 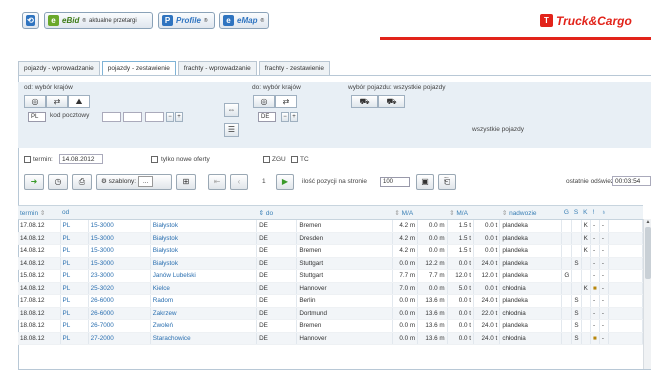 What do you see at coordinates (37, 117) in the screenshot?
I see `od-country-select: PL` at bounding box center [37, 117].